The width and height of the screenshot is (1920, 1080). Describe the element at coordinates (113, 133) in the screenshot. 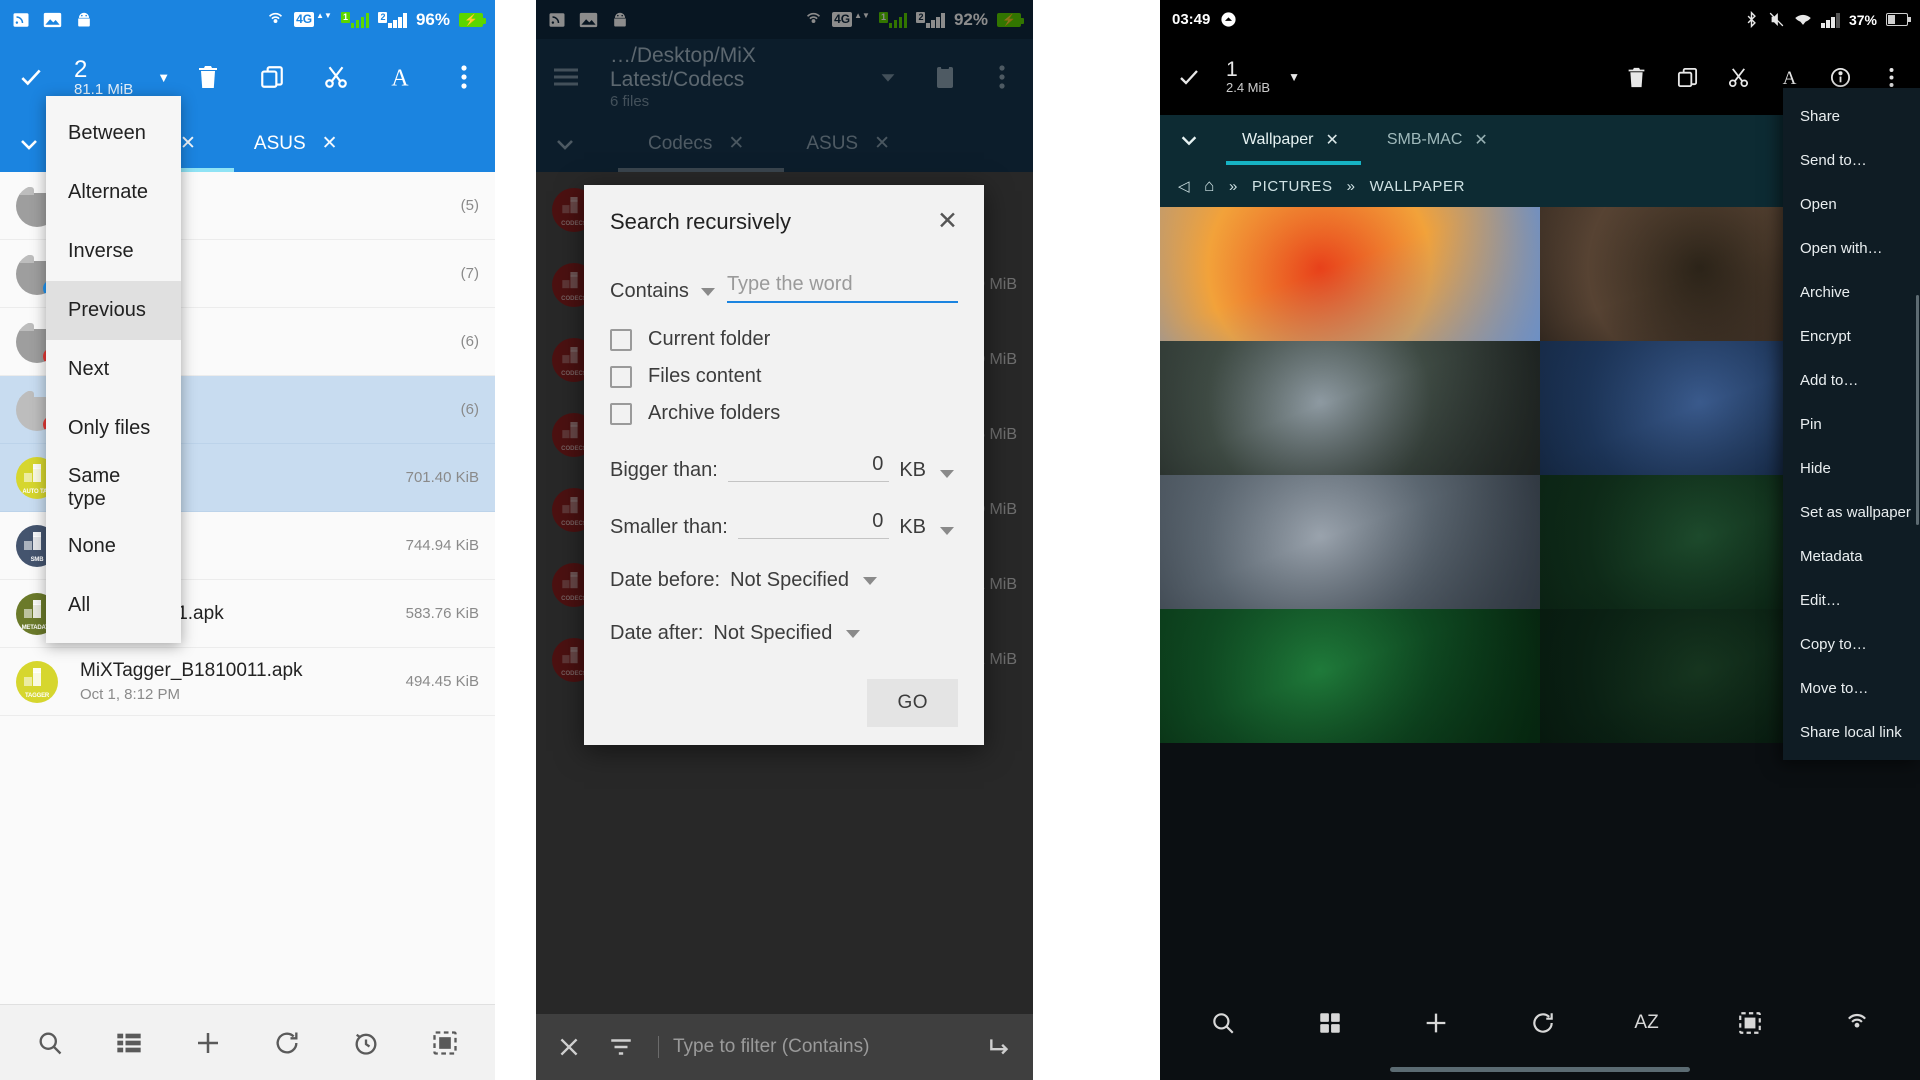

I see `menu-item-between: Between` at that location.